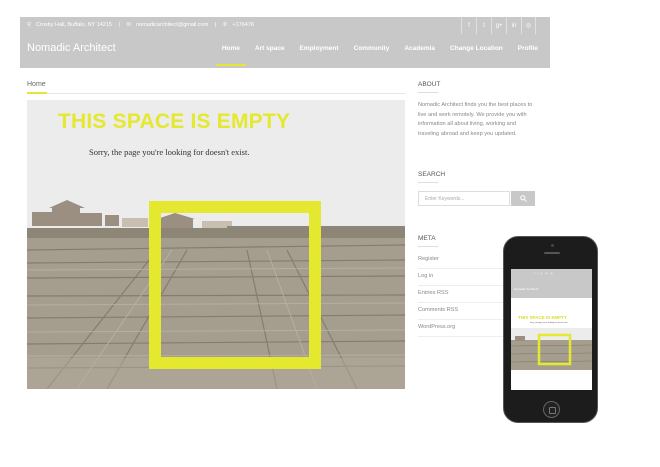 The width and height of the screenshot is (660, 467). I want to click on twitter-icon: t, so click(483, 25).